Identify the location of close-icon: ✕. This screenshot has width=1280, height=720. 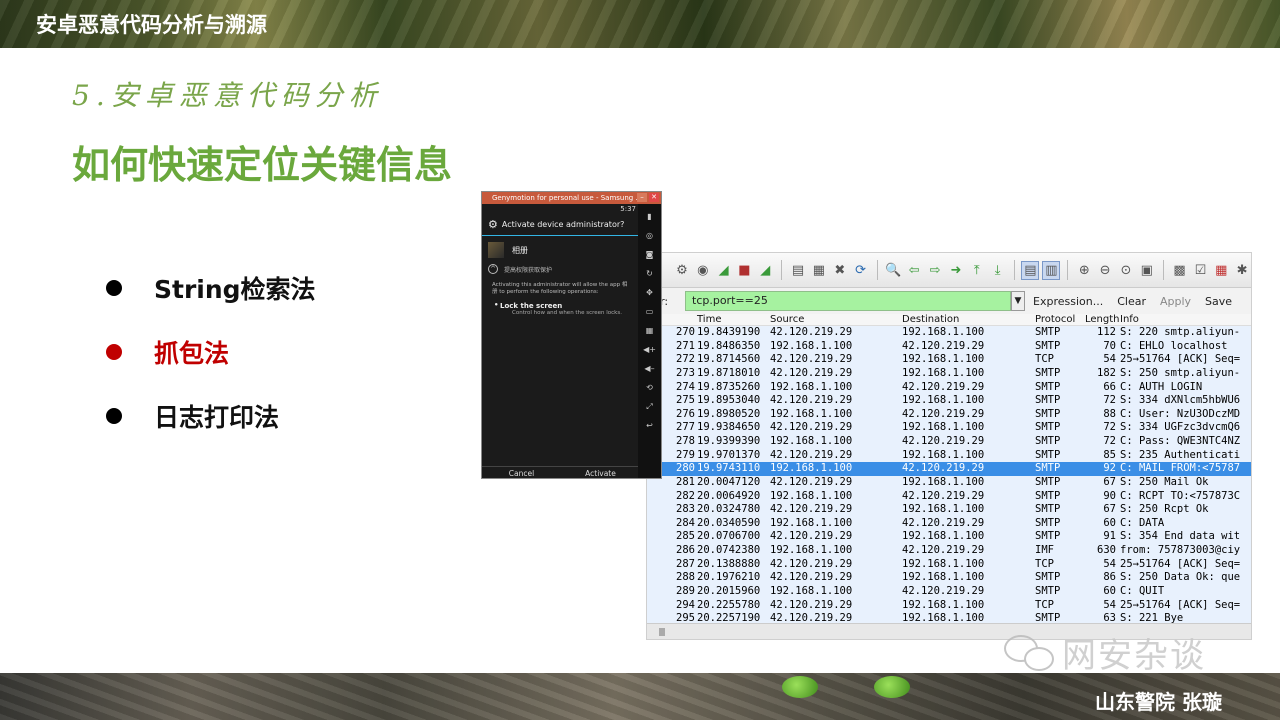
(654, 197).